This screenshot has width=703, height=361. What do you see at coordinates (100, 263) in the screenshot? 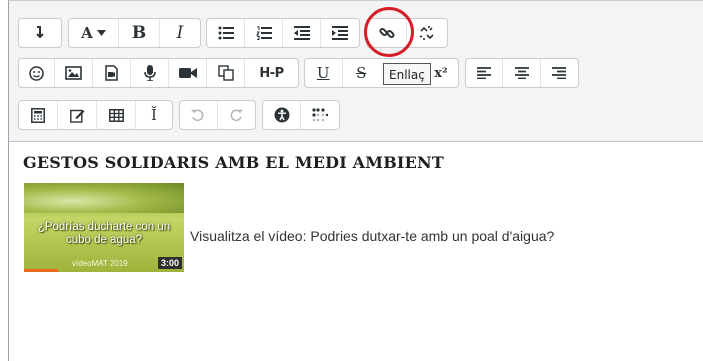
I see `thumbnail-brand: vídeoMAT 2019` at bounding box center [100, 263].